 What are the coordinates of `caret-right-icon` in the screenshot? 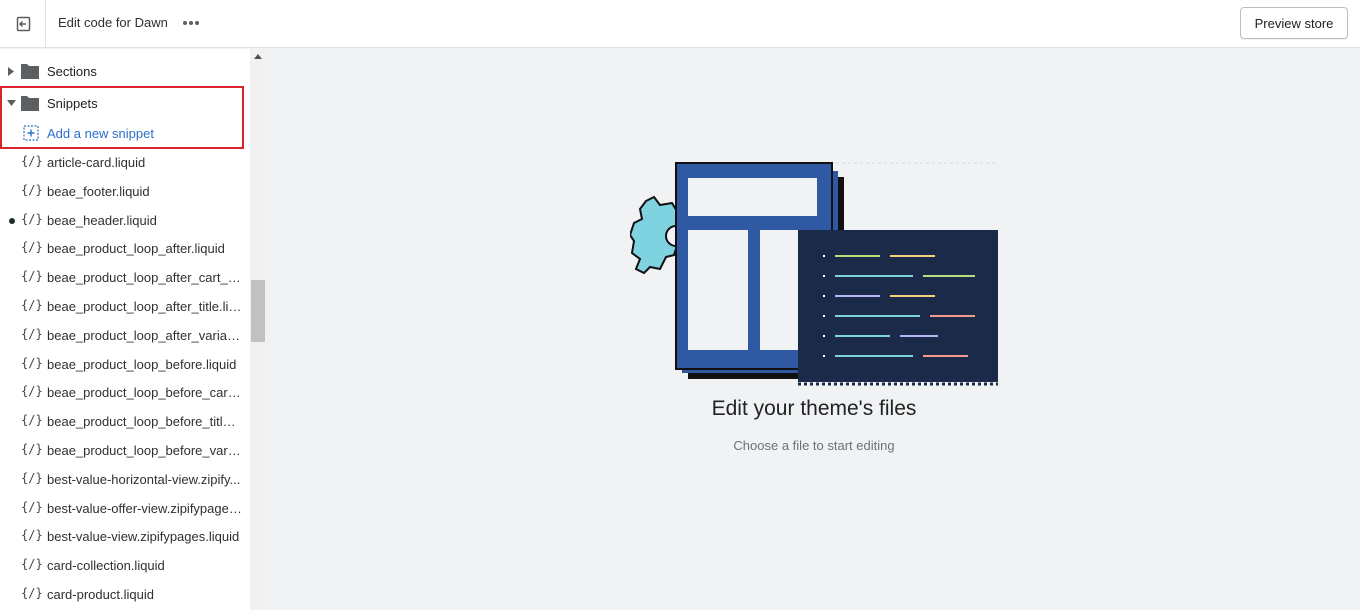 It's located at (11, 71).